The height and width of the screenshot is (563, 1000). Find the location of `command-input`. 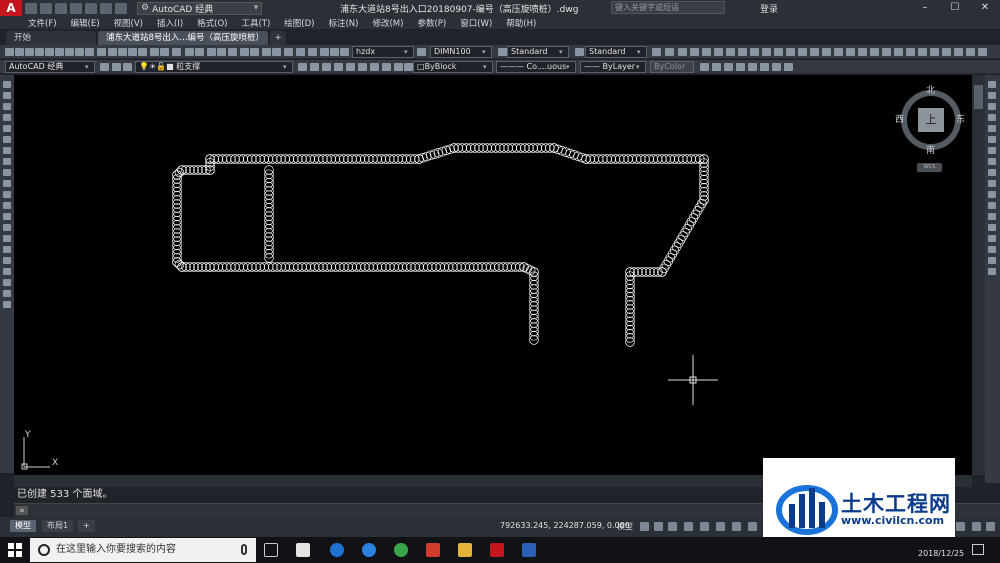

command-input is located at coordinates (402, 510).